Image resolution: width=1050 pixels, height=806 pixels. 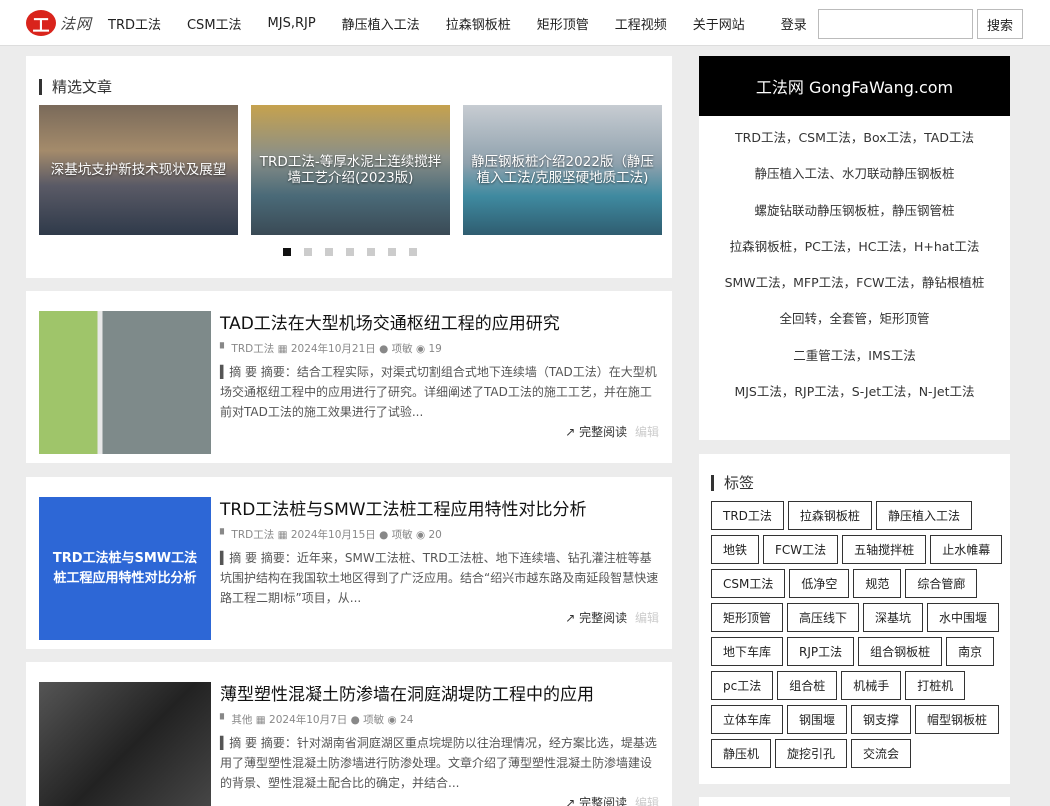 What do you see at coordinates (563, 23) in the screenshot?
I see `nav-rect-jacking: 矩形顶管` at bounding box center [563, 23].